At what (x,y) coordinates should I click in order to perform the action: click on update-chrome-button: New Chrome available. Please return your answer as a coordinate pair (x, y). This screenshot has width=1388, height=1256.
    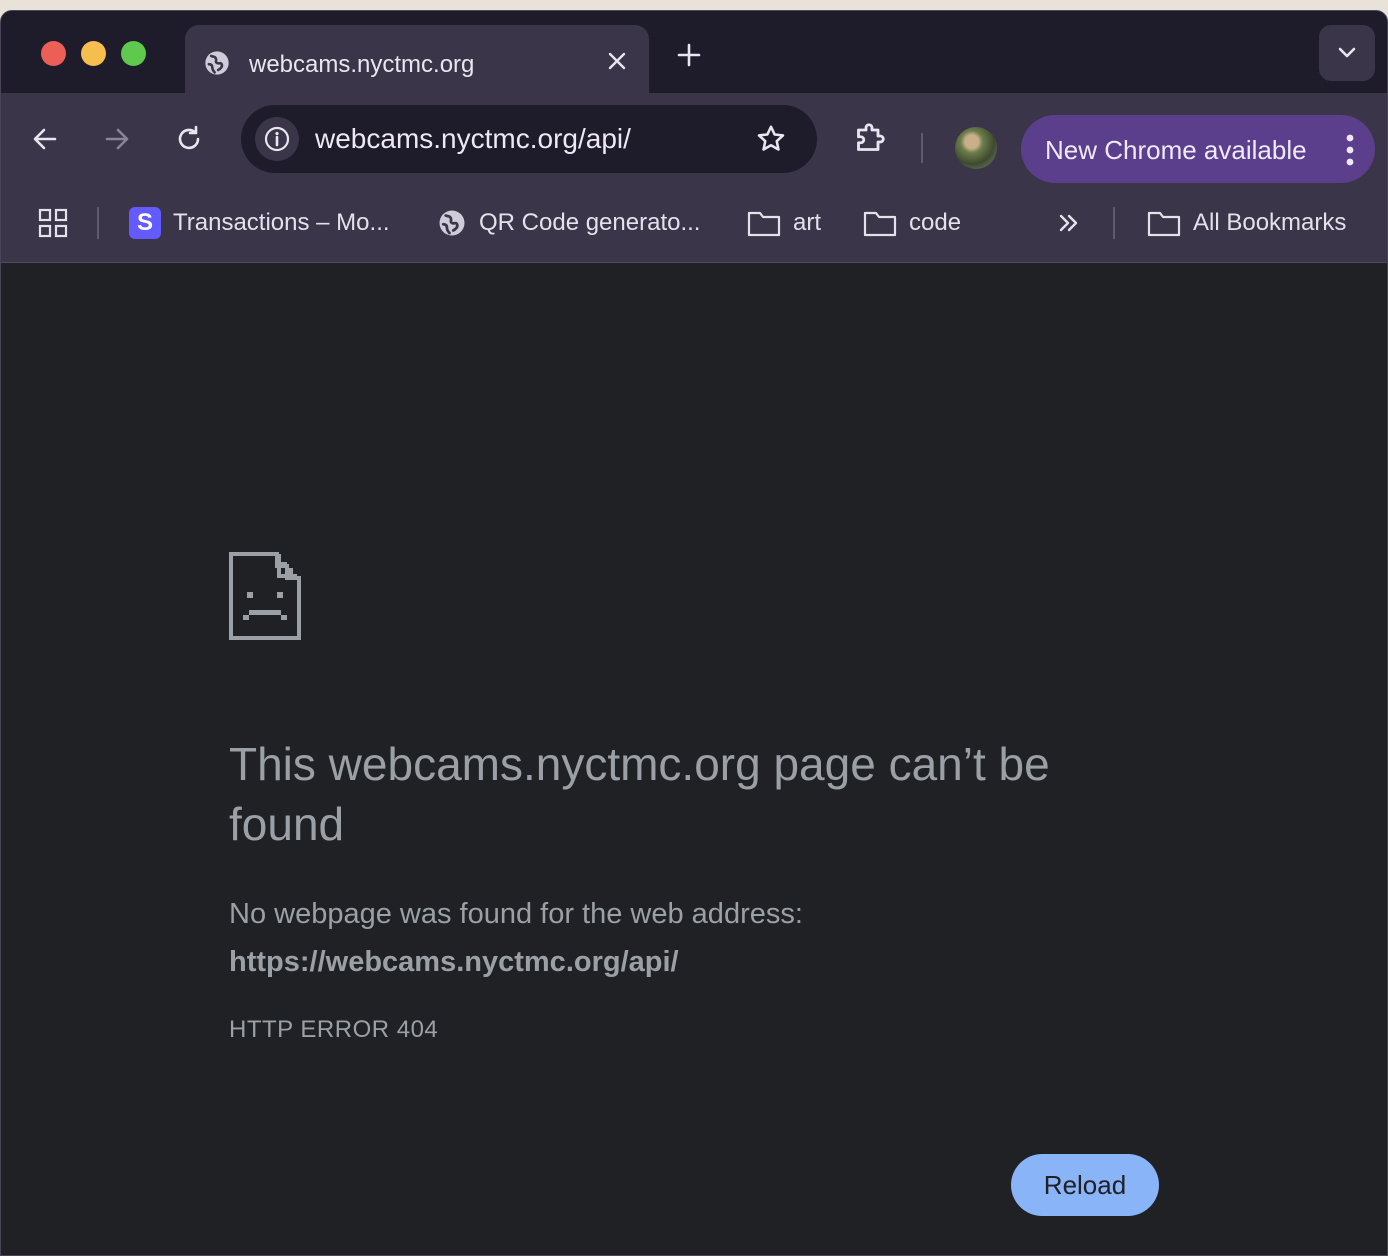
    Looking at the image, I should click on (1198, 149).